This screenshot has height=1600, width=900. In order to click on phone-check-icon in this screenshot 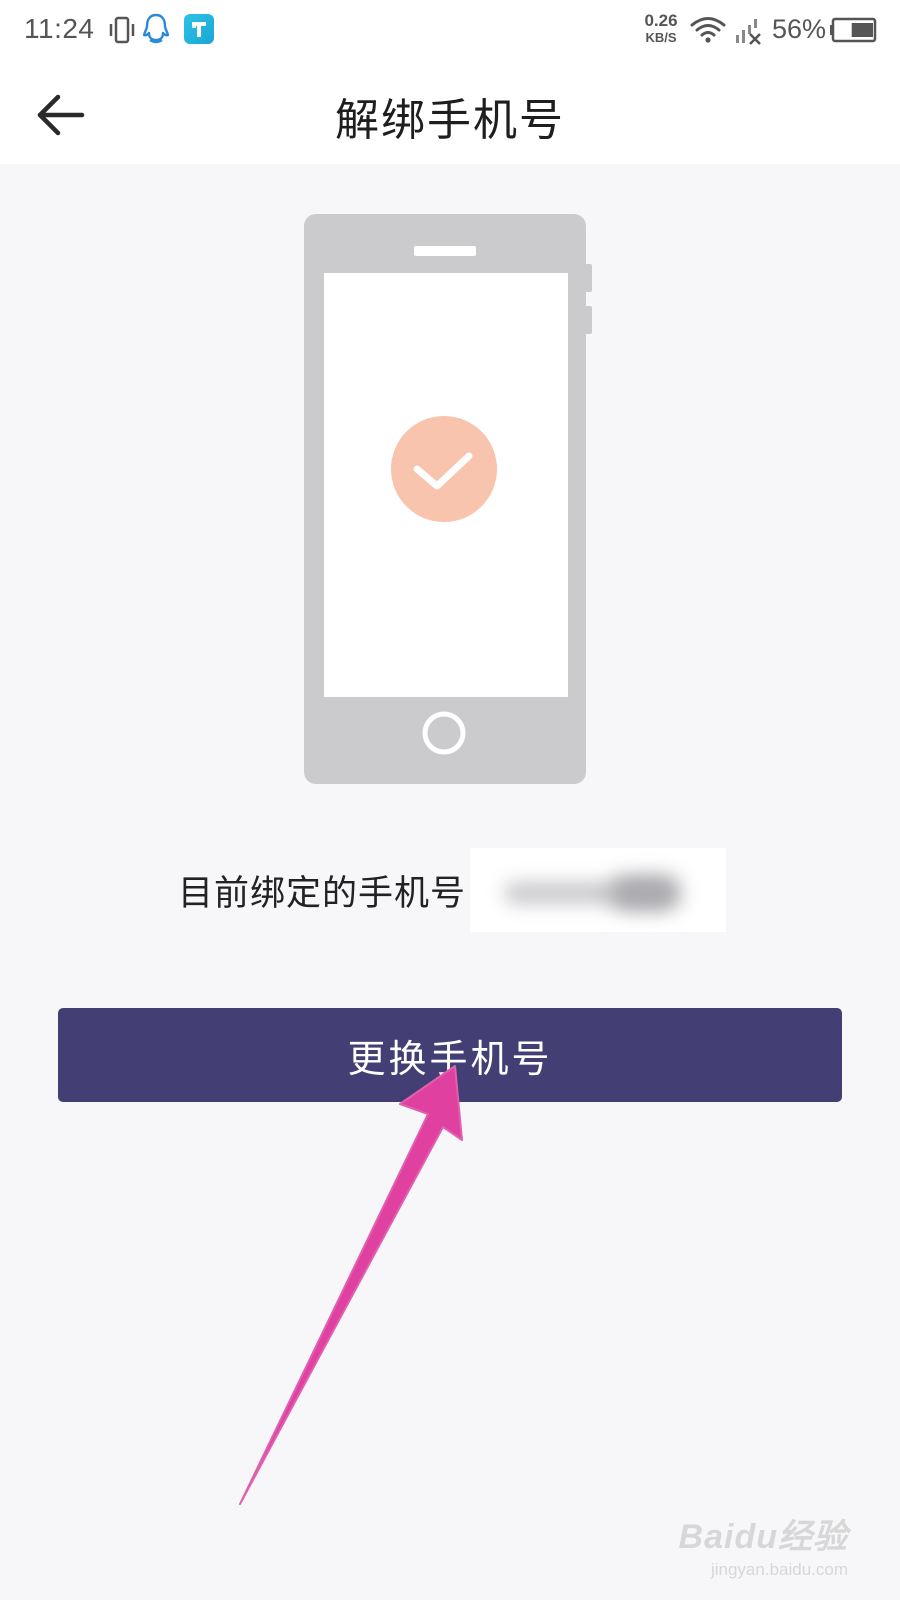, I will do `click(448, 499)`.